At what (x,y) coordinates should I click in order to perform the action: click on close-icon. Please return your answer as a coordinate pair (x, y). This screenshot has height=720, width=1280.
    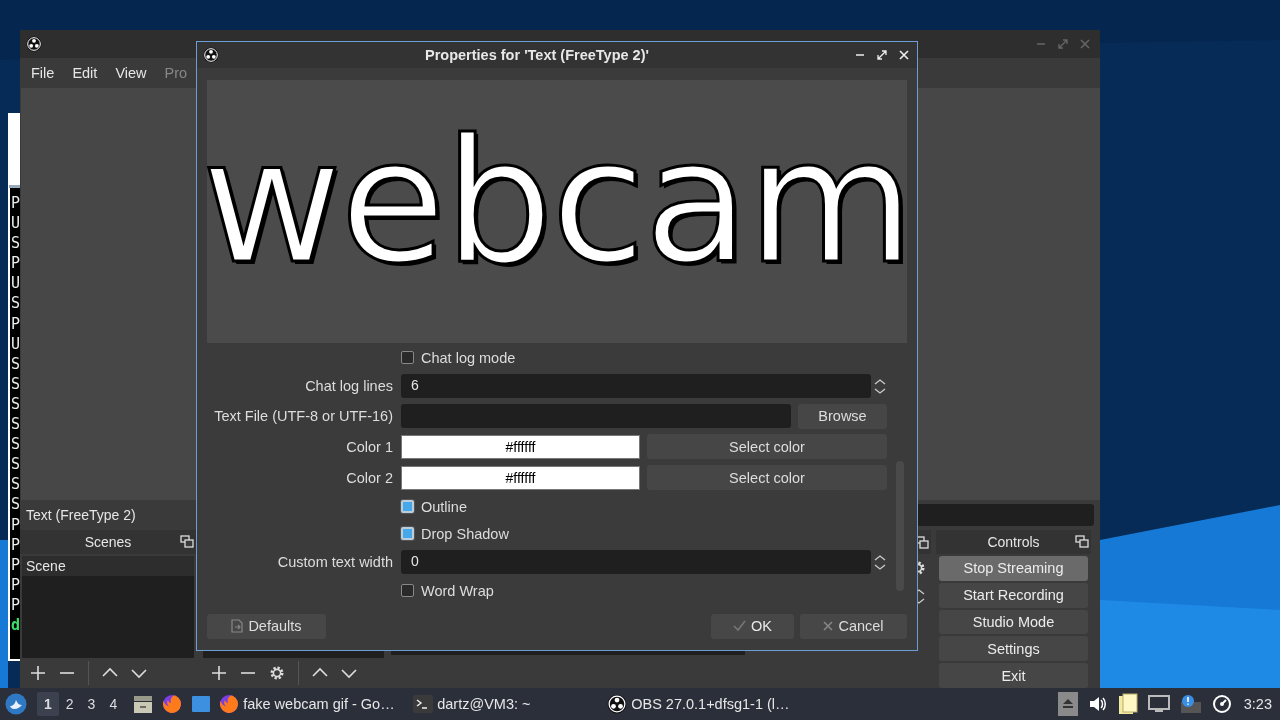
    Looking at the image, I should click on (828, 626).